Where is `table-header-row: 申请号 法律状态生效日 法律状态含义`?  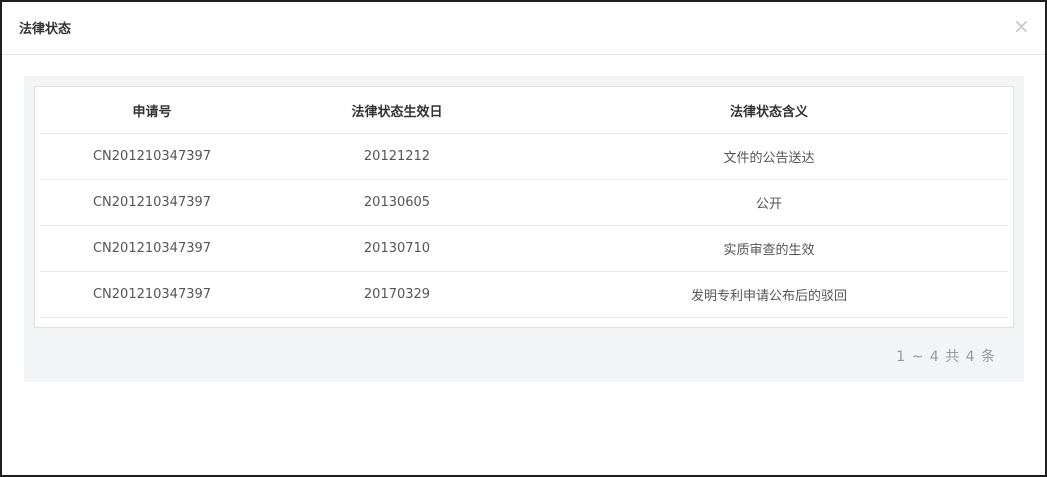 table-header-row: 申请号 法律状态生效日 法律状态含义 is located at coordinates (524, 110).